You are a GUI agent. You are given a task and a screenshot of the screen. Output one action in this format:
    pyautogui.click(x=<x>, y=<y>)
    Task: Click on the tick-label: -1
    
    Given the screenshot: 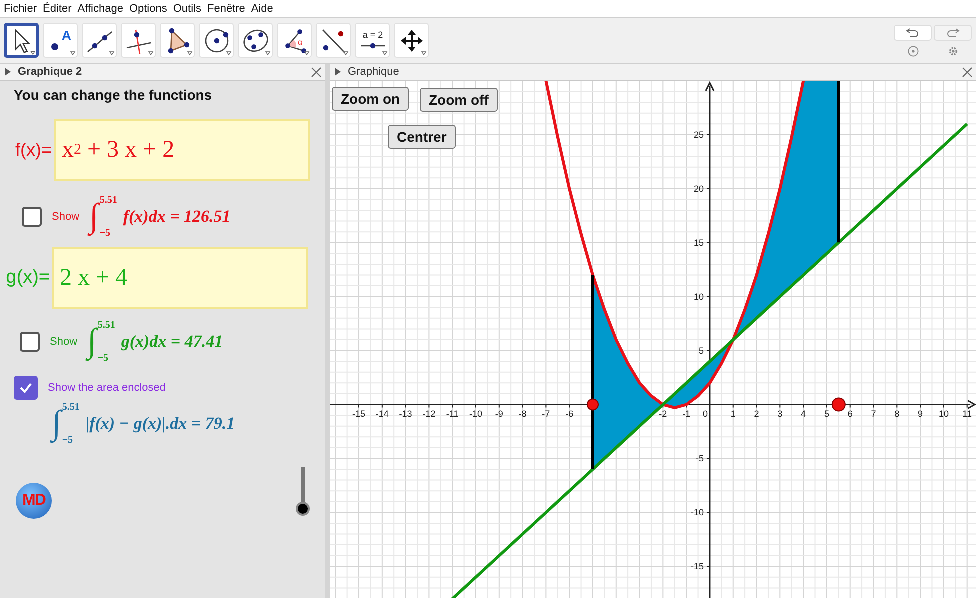 What is the action you would take?
    pyautogui.click(x=686, y=413)
    